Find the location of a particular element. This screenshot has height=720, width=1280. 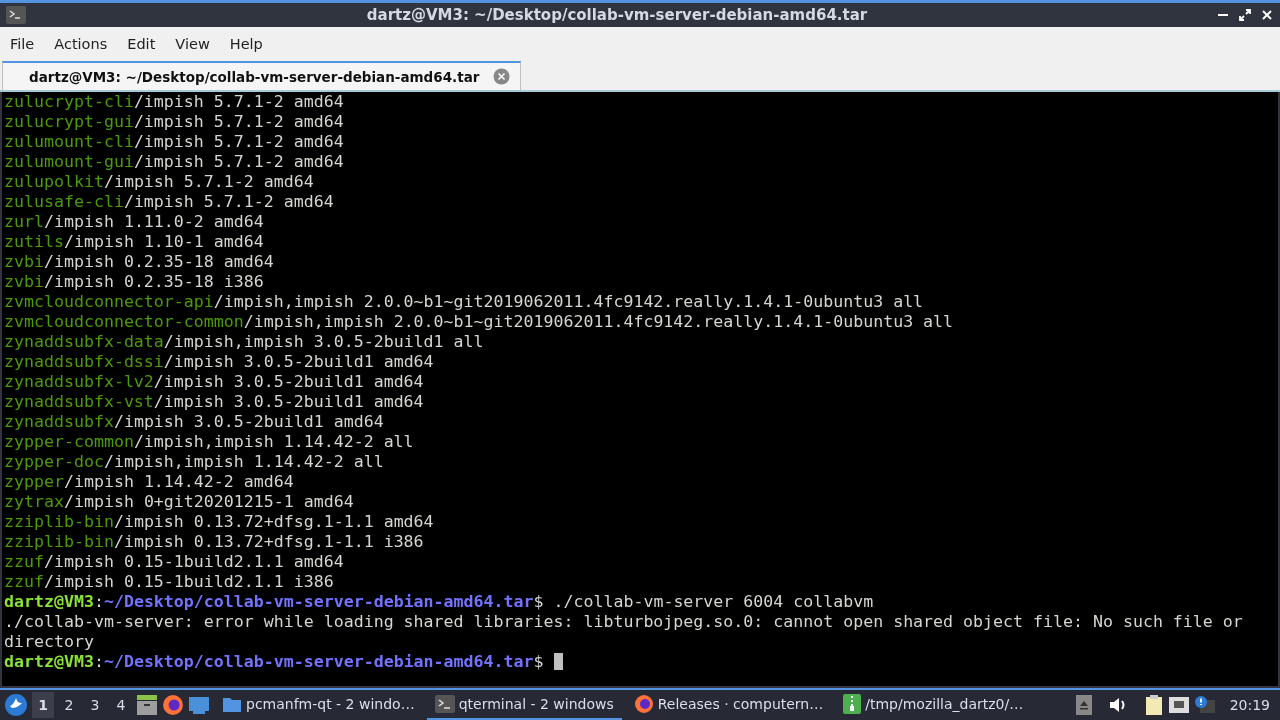

close-button is located at coordinates (1267, 15).